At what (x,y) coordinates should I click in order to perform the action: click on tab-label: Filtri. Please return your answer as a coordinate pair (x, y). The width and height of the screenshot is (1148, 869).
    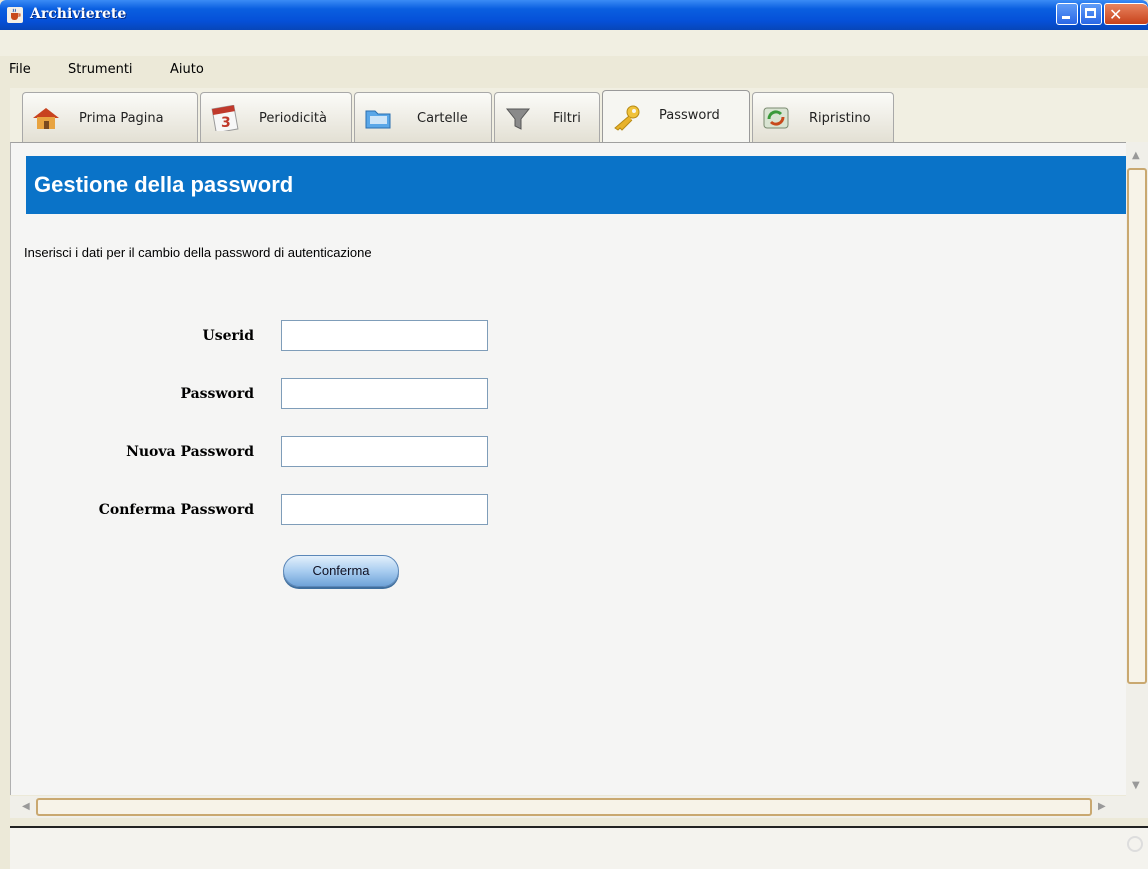
    Looking at the image, I should click on (567, 118).